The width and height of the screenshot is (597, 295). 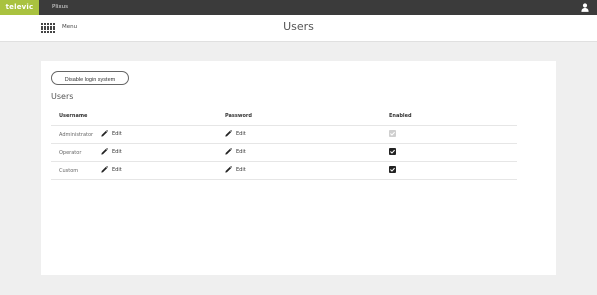 I want to click on table-row: Operator Edit Edit, so click(x=284, y=153).